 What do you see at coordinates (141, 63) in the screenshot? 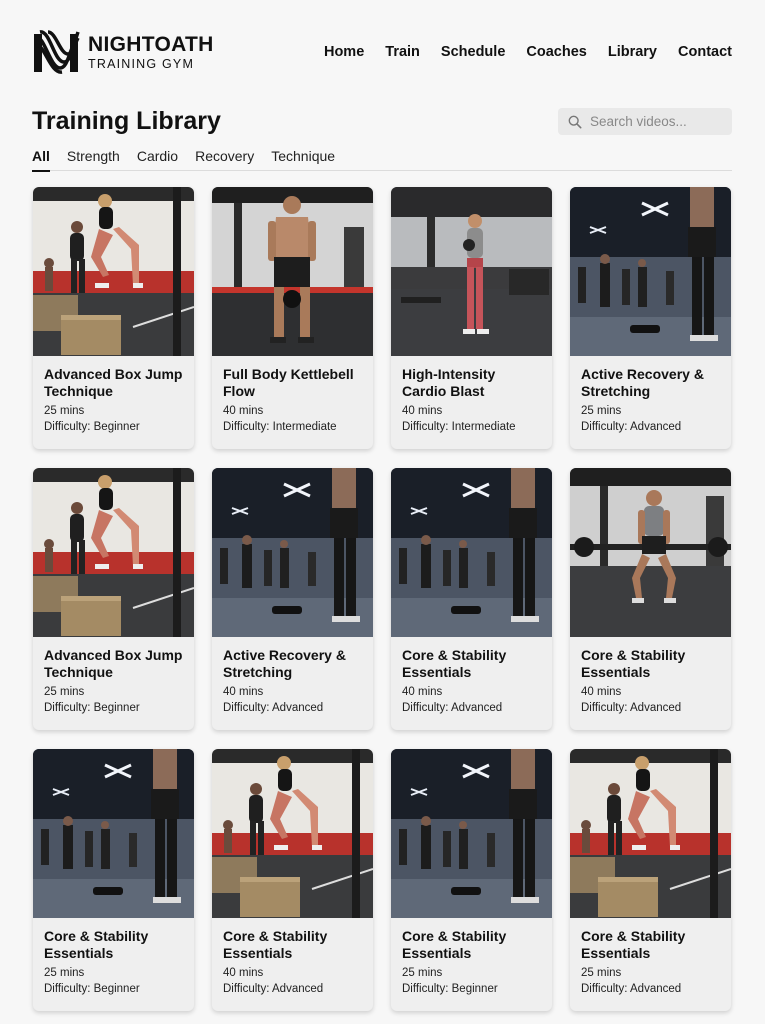
I see `brand-subtitle: TRAINING GYM` at bounding box center [141, 63].